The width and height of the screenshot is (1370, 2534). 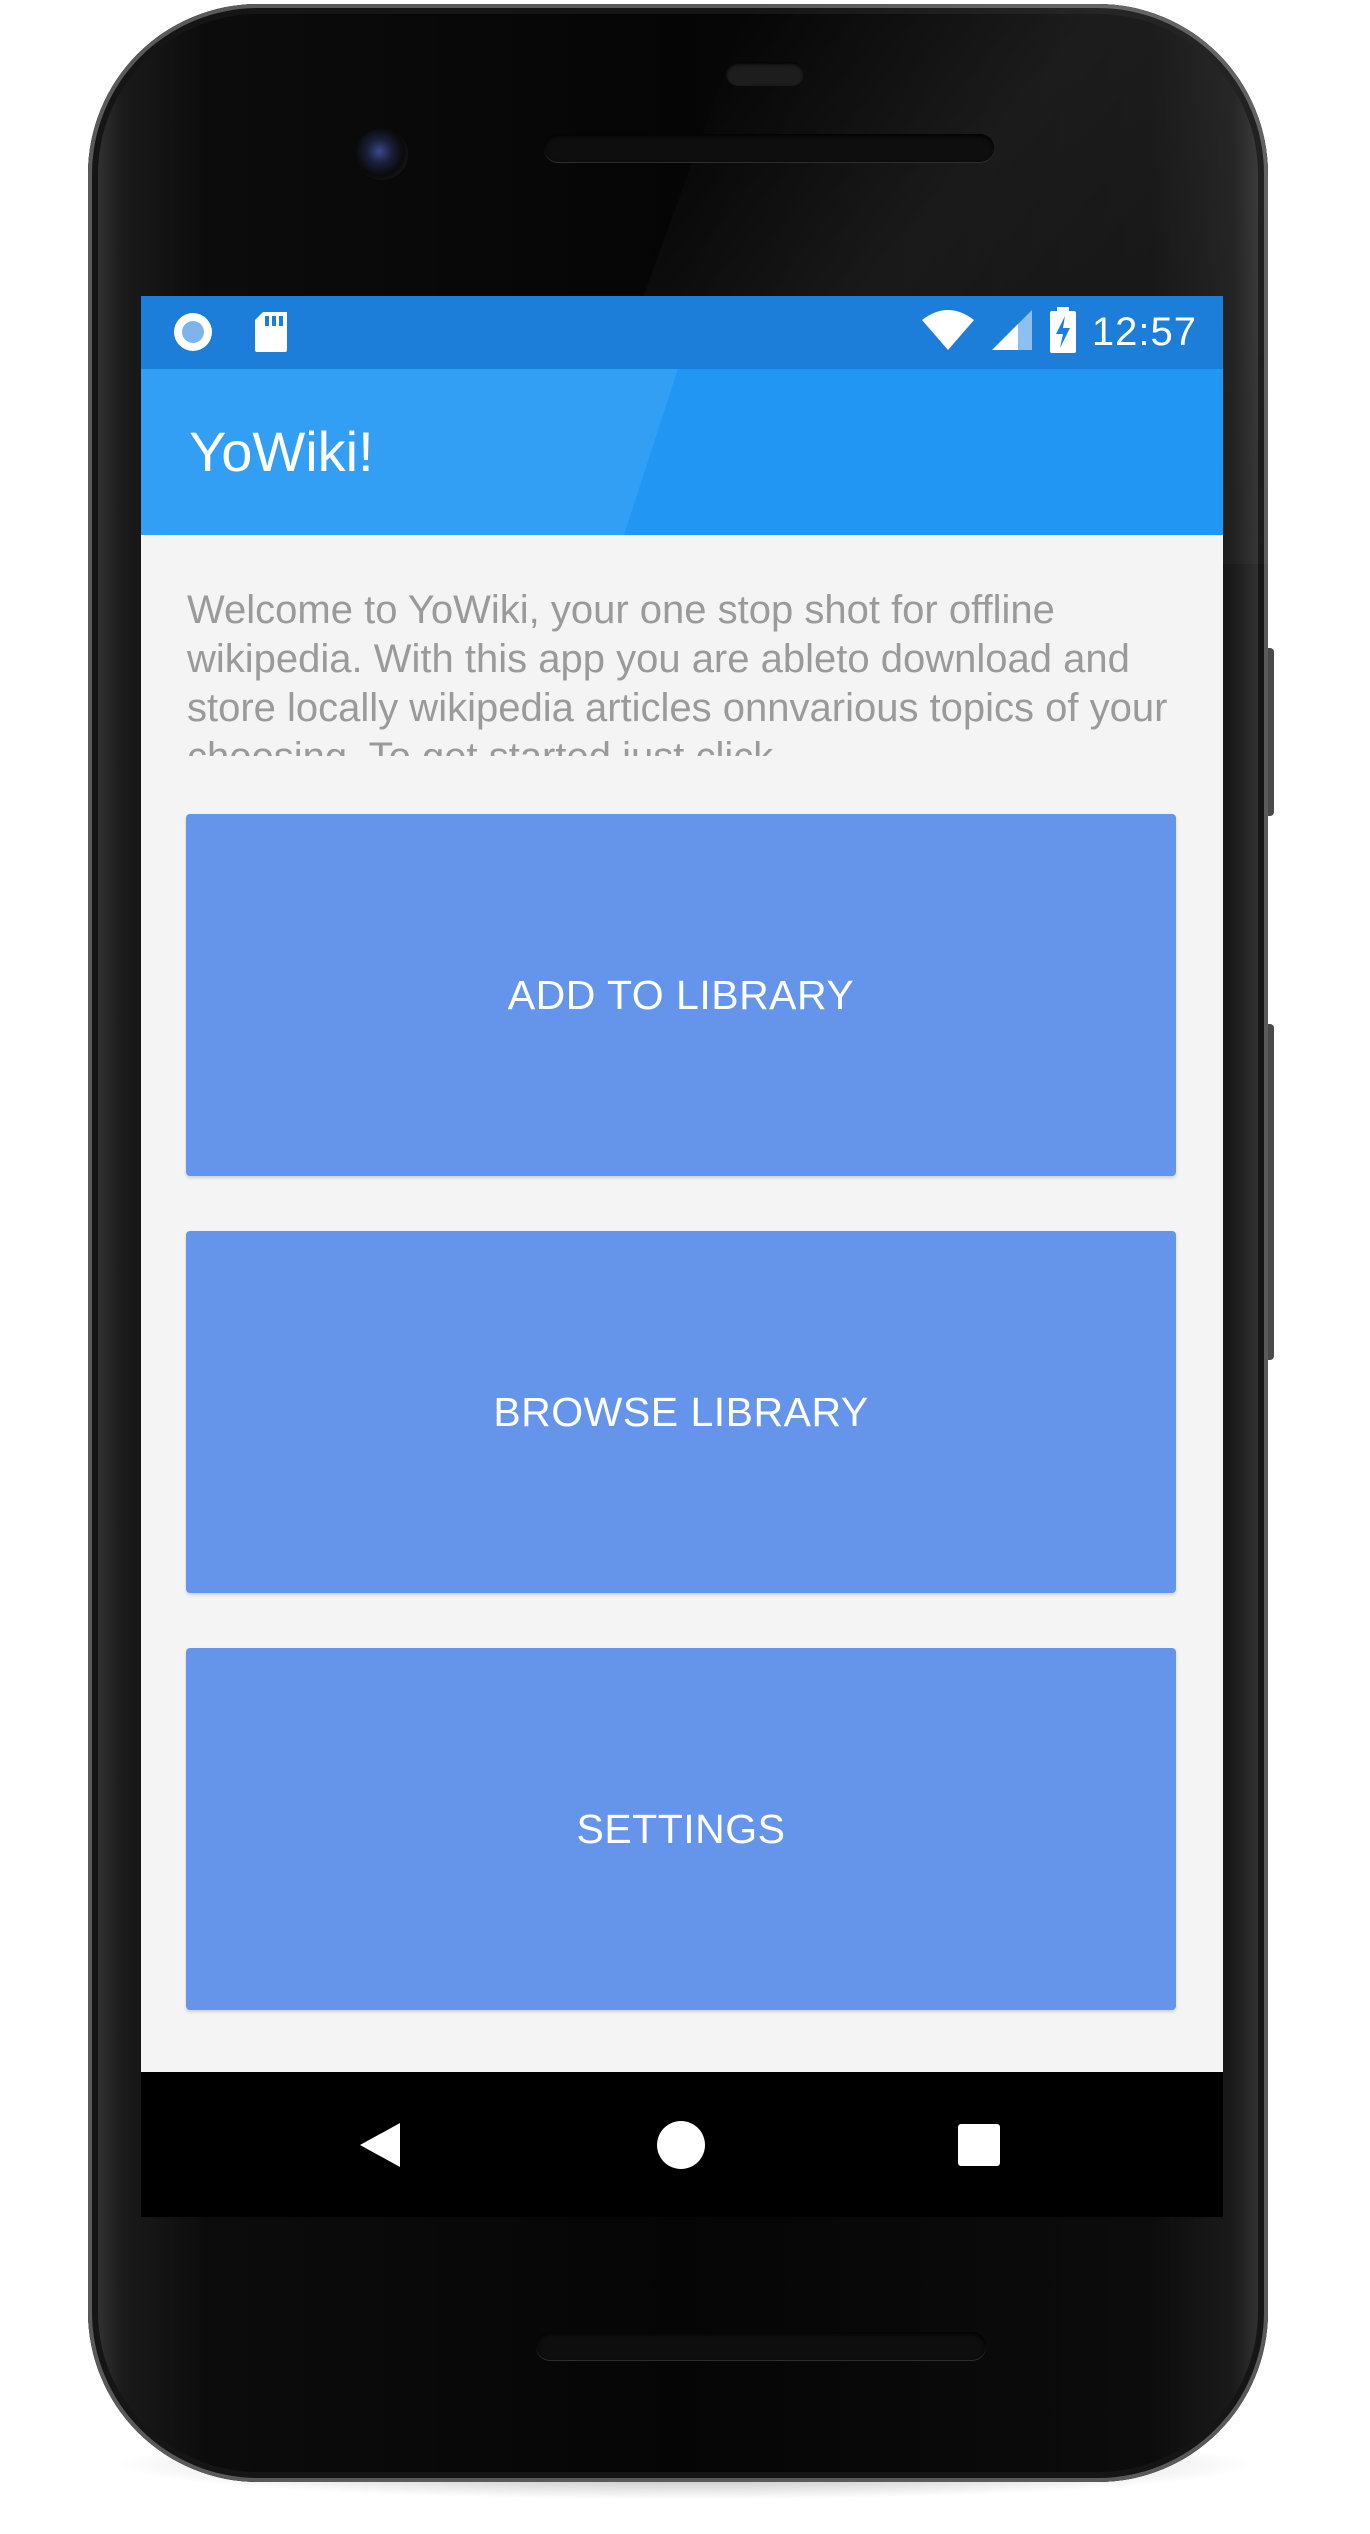 What do you see at coordinates (682, 332) in the screenshot?
I see `status-bar: 12:57` at bounding box center [682, 332].